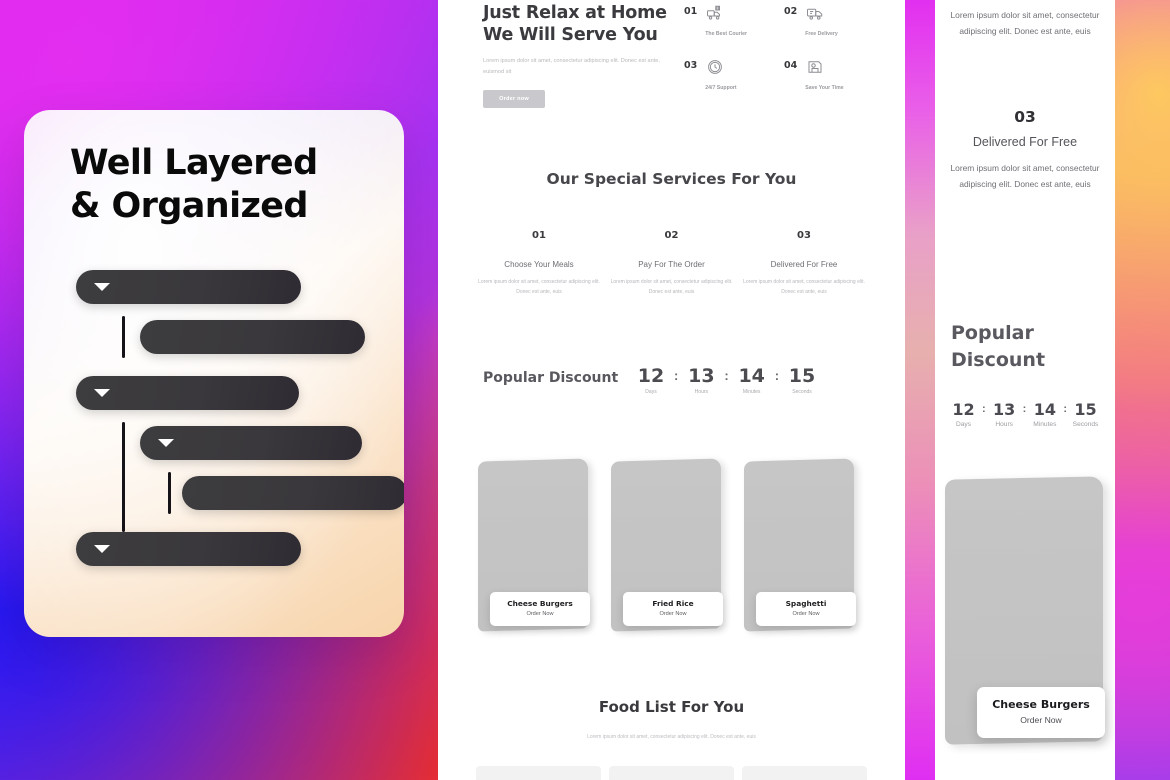  Describe the element at coordinates (537, 545) in the screenshot. I see `food-card: Cheese Burgers Order Now` at that location.